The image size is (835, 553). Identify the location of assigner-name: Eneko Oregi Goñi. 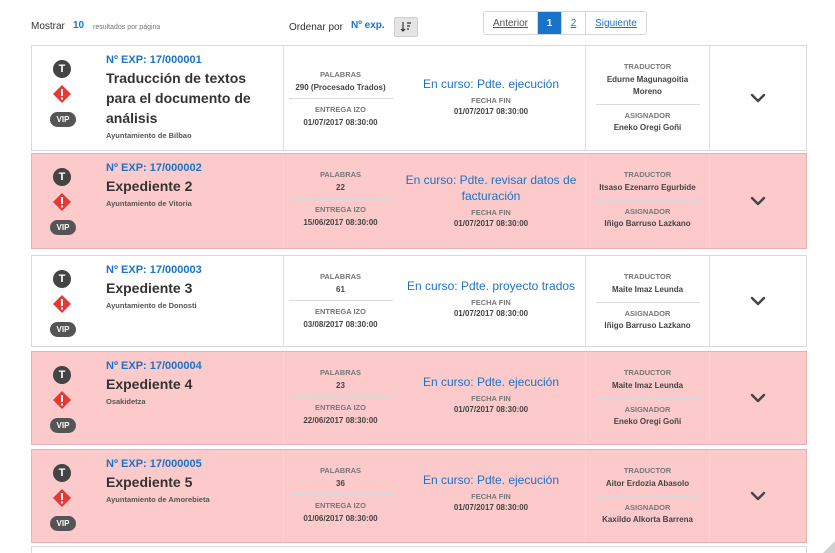
(647, 127).